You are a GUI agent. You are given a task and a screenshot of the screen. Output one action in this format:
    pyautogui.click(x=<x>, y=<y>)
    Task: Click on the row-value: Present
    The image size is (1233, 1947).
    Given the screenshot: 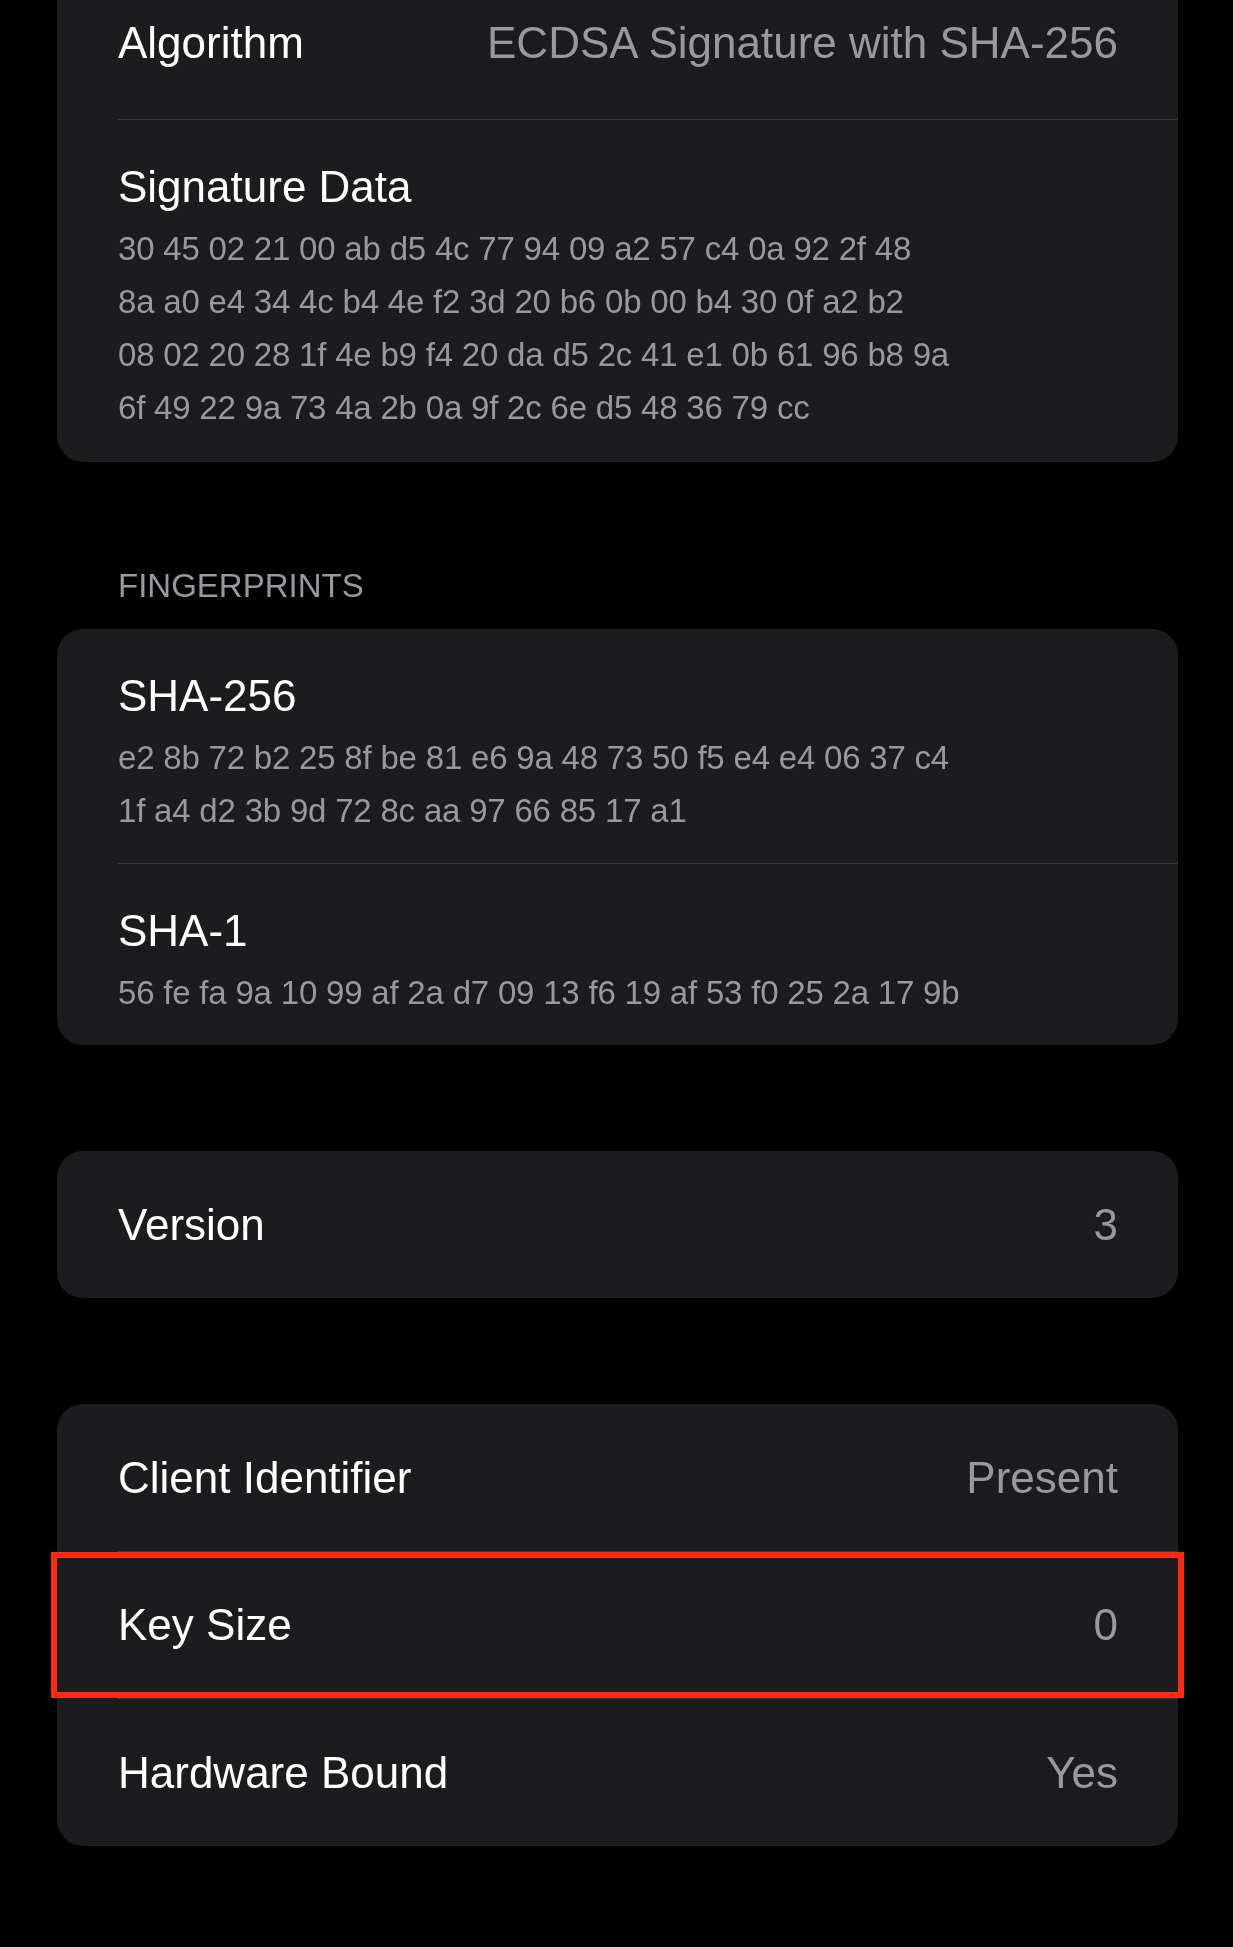 What is the action you would take?
    pyautogui.click(x=1042, y=1477)
    